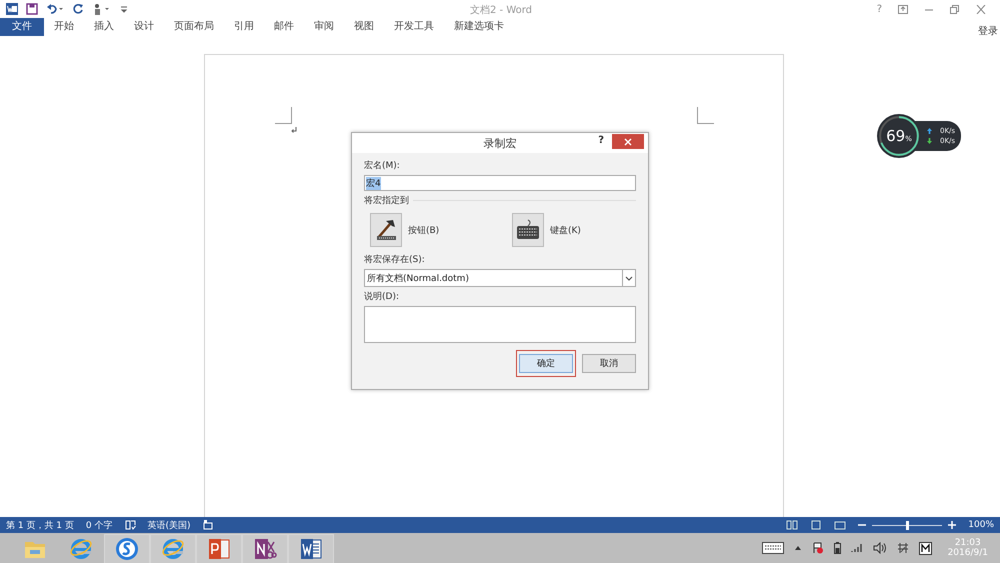  I want to click on ribbon-tab: 开始, so click(64, 27).